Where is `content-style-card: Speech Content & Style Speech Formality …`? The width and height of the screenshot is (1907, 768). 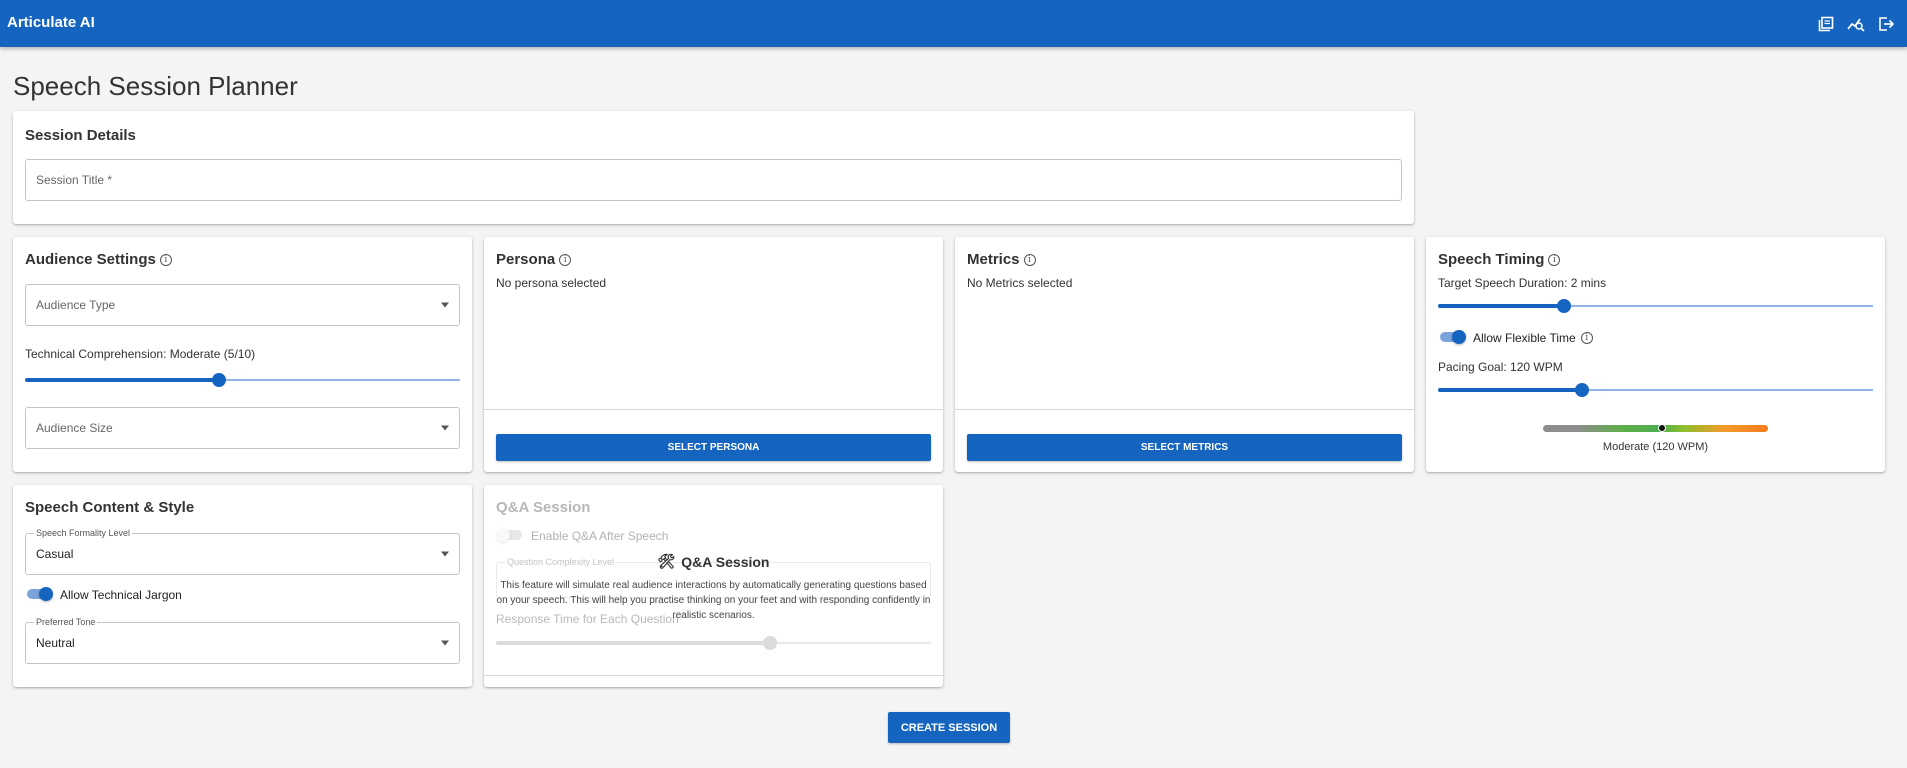
content-style-card: Speech Content & Style Speech Formality … is located at coordinates (242, 586).